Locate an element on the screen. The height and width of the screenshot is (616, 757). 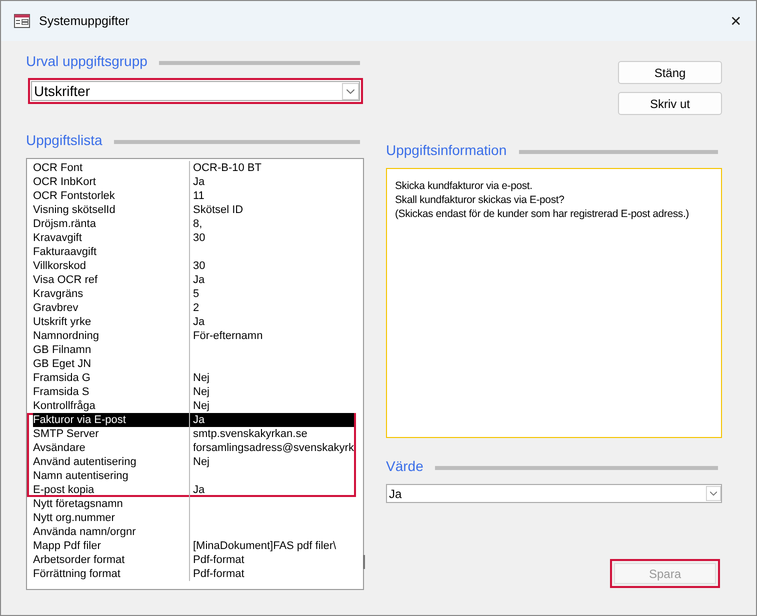
list-row: Kravavgift 30 is located at coordinates (191, 238).